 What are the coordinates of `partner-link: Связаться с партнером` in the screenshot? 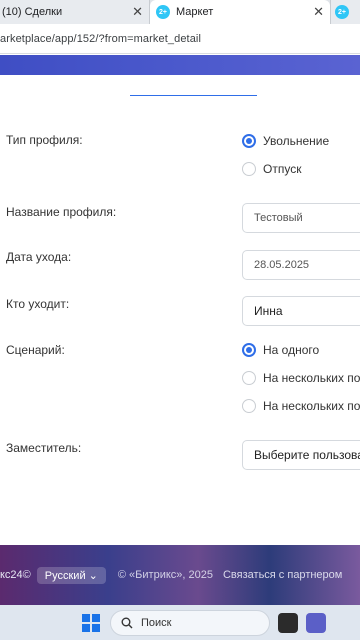 It's located at (282, 575).